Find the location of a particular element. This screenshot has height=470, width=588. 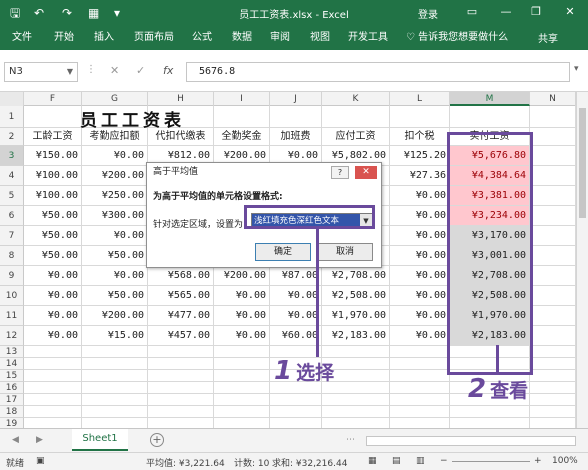

tab-insert: 插入 is located at coordinates (104, 38).